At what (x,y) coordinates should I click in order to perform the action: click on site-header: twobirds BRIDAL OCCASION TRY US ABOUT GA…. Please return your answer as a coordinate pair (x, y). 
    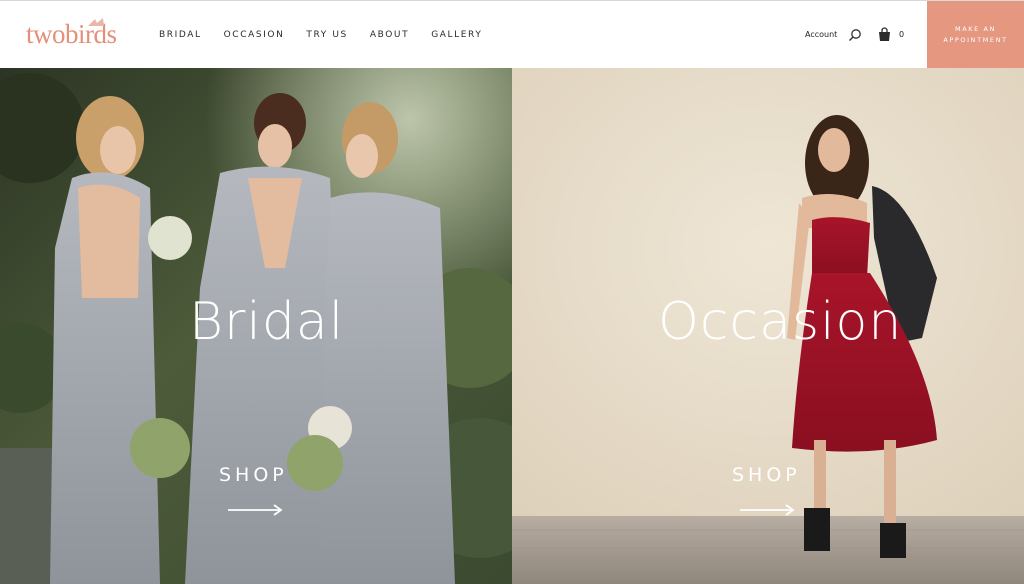
    Looking at the image, I should click on (512, 34).